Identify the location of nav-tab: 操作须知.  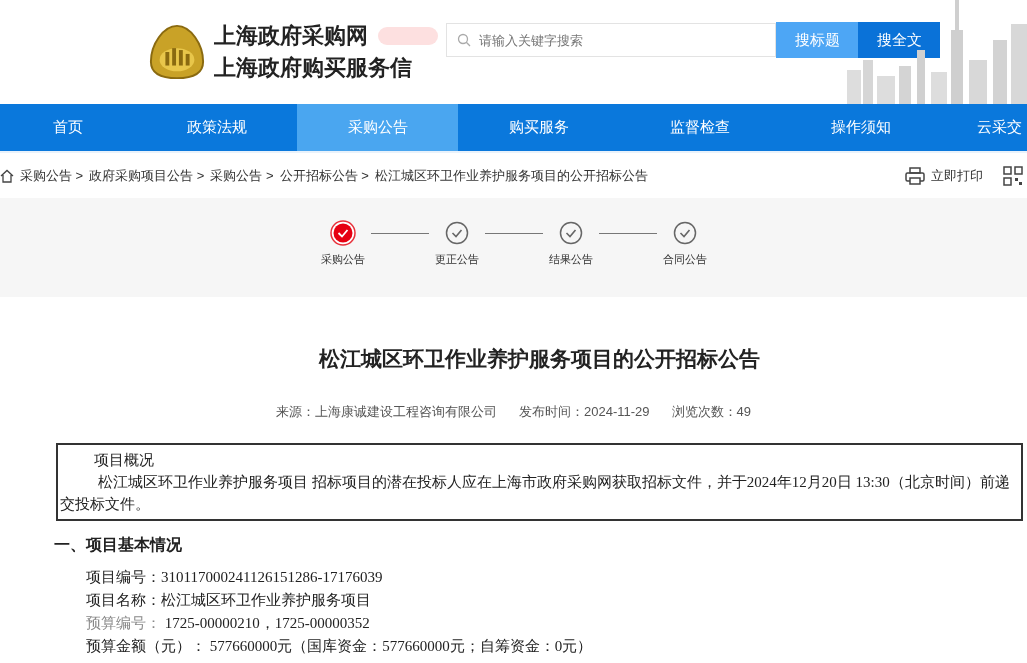
(860, 127).